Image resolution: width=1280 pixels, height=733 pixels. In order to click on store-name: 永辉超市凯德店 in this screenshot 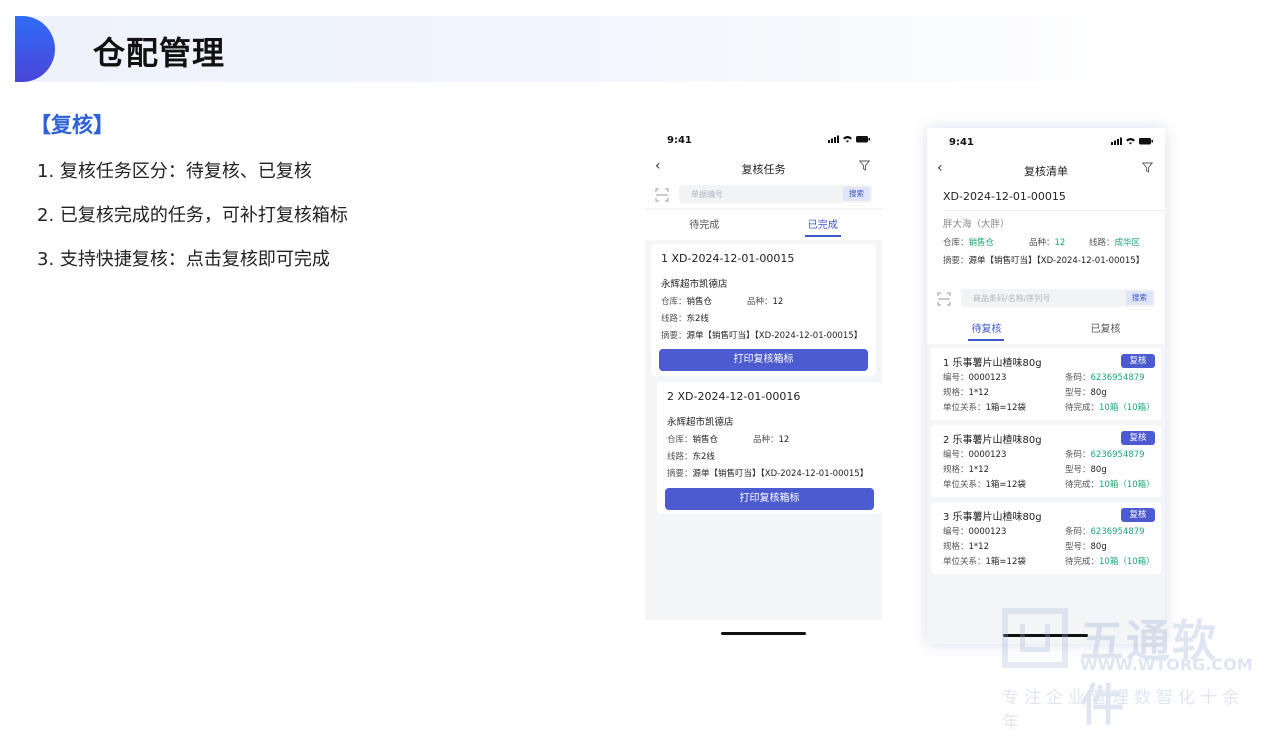, I will do `click(700, 422)`.